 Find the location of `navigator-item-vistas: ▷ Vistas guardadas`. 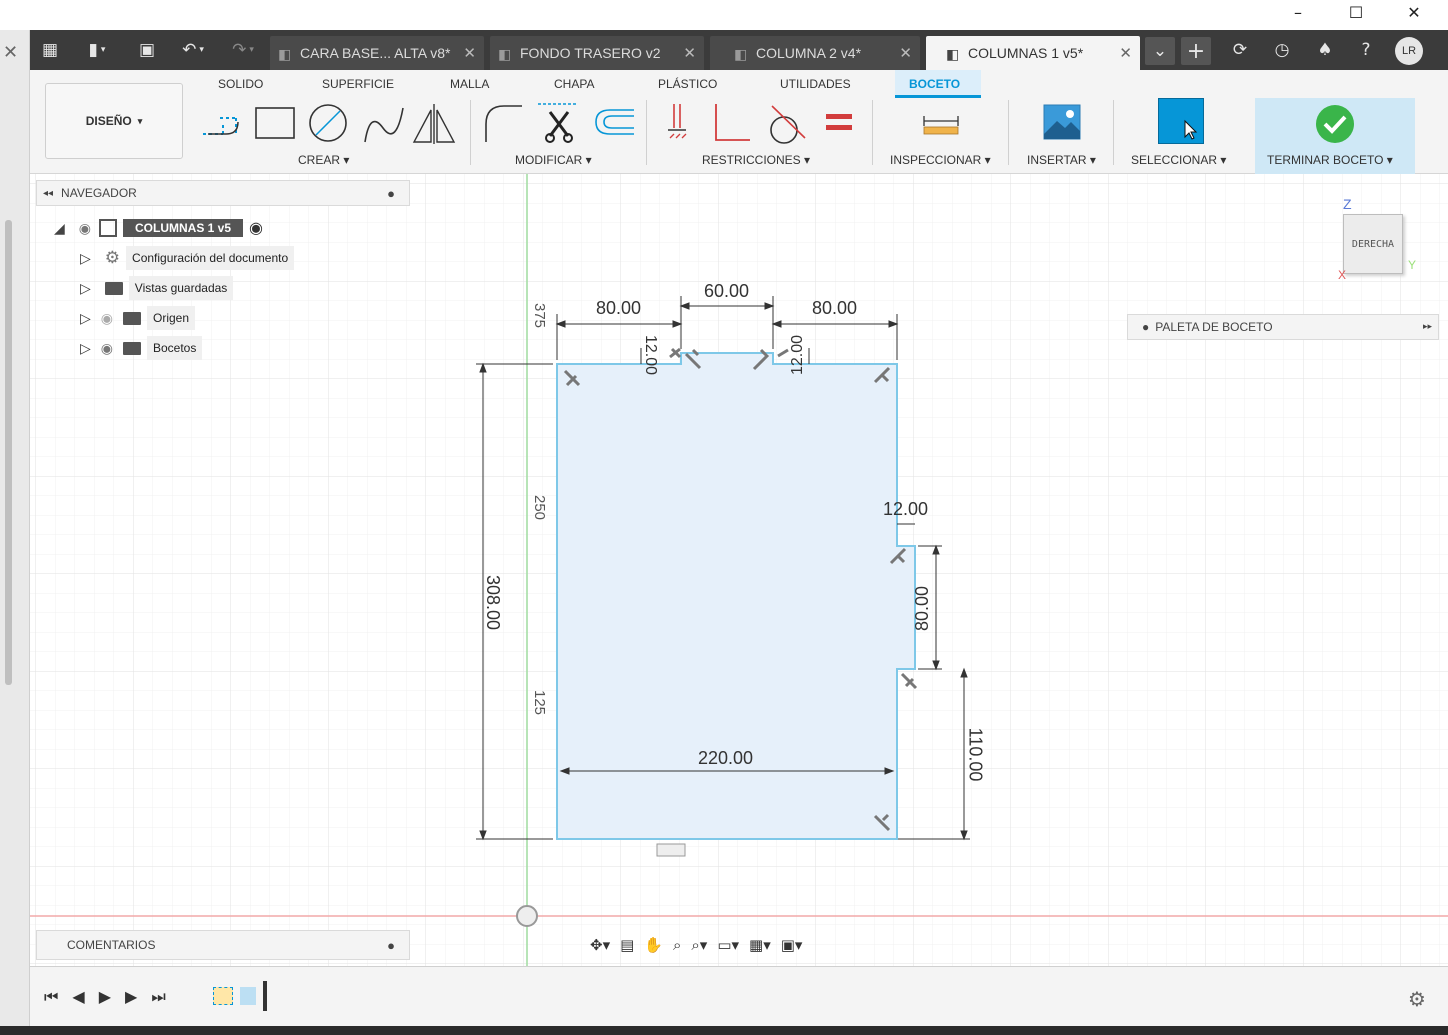

navigator-item-vistas: ▷ Vistas guardadas is located at coordinates (157, 288).